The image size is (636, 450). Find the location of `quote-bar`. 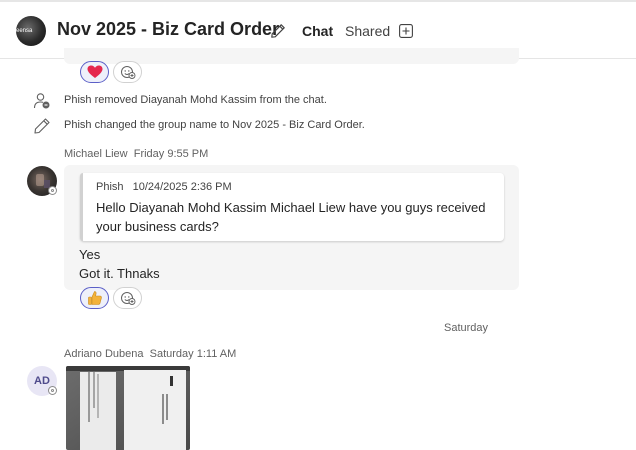

quote-bar is located at coordinates (81, 207).